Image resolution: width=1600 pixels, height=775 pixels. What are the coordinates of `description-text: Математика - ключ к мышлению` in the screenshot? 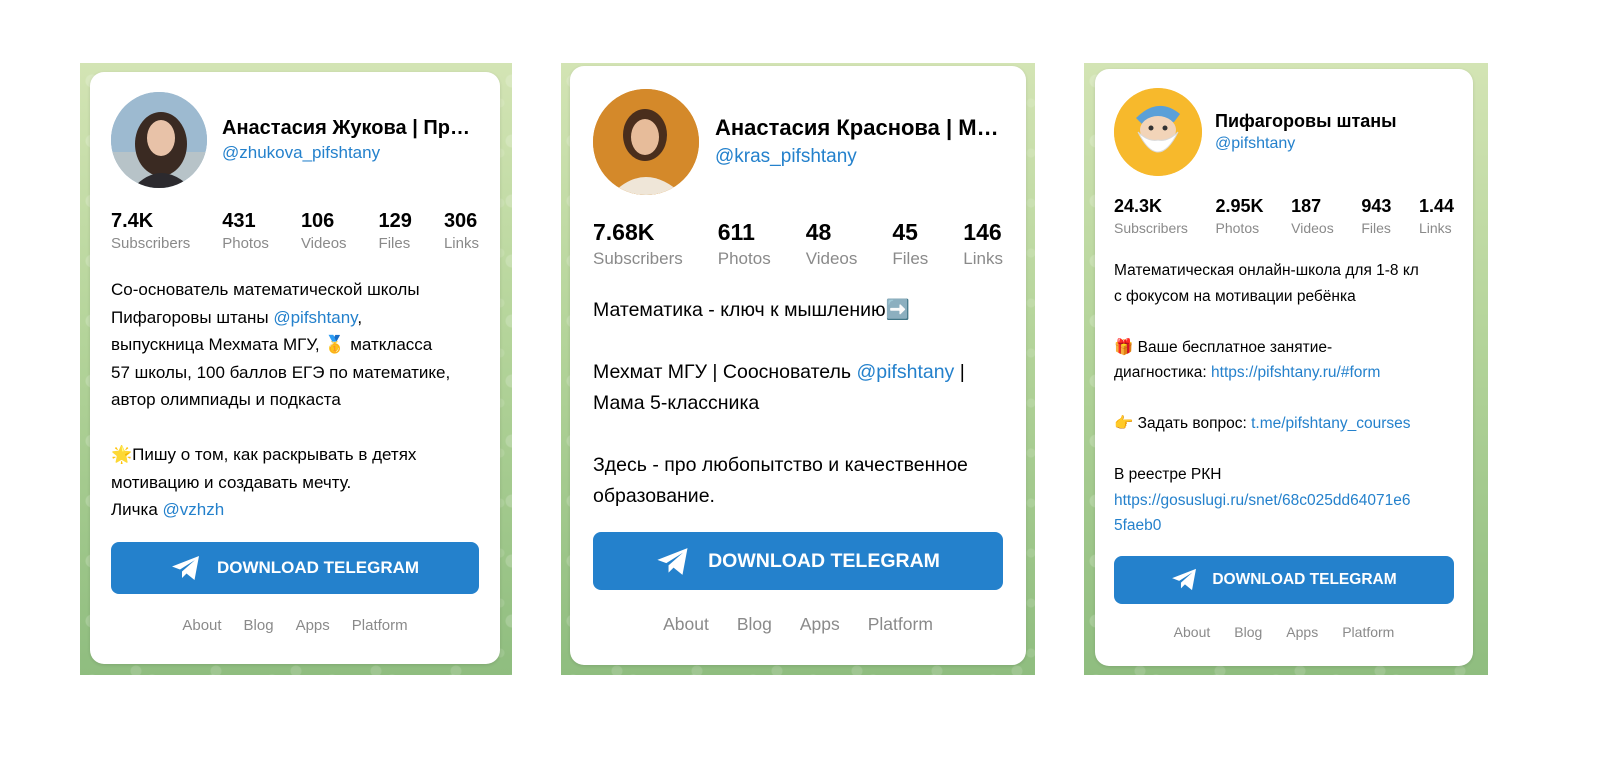 It's located at (739, 310).